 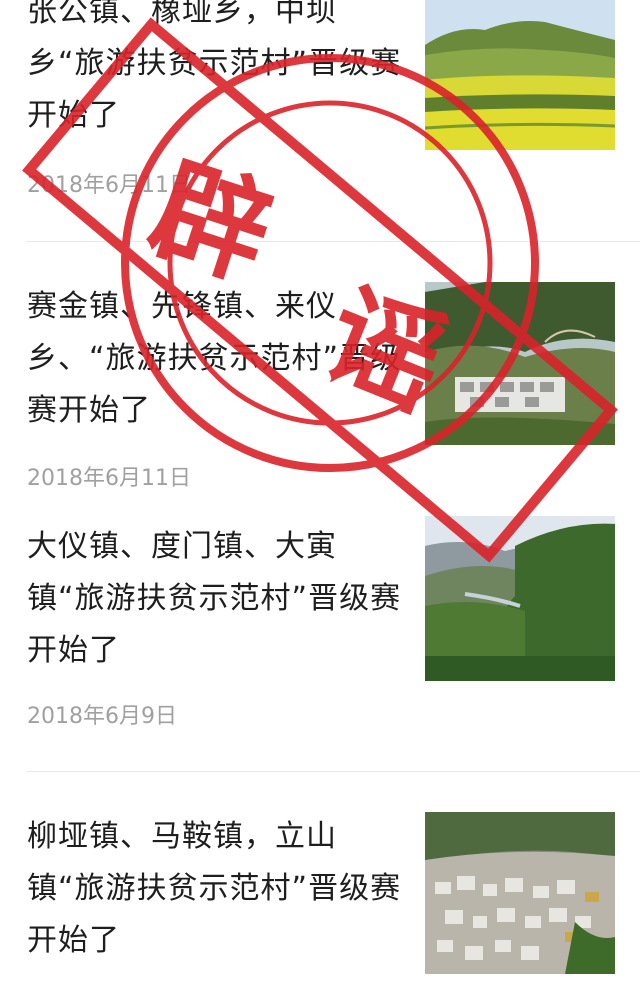 What do you see at coordinates (219, 71) in the screenshot?
I see `article-title: 张公镇、橡垭乡，中坝乡“旅游扶贫示范村”晋级赛开始了` at bounding box center [219, 71].